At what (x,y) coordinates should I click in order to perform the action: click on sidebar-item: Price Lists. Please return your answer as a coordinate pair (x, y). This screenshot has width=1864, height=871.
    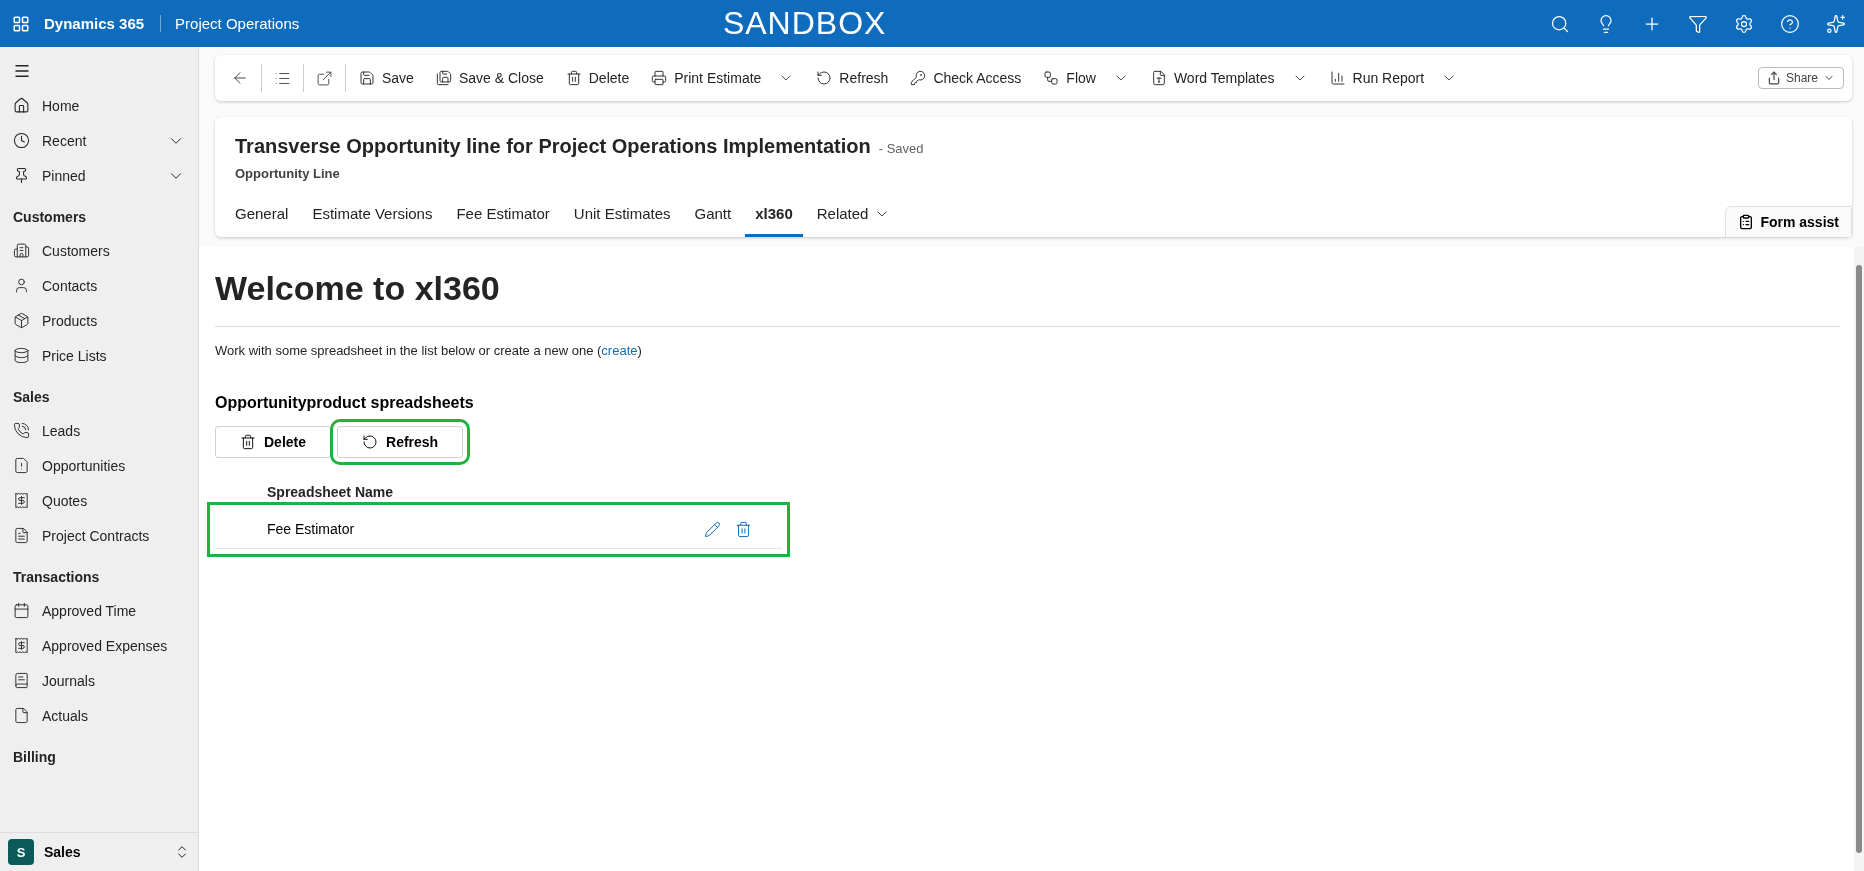
    Looking at the image, I should click on (99, 355).